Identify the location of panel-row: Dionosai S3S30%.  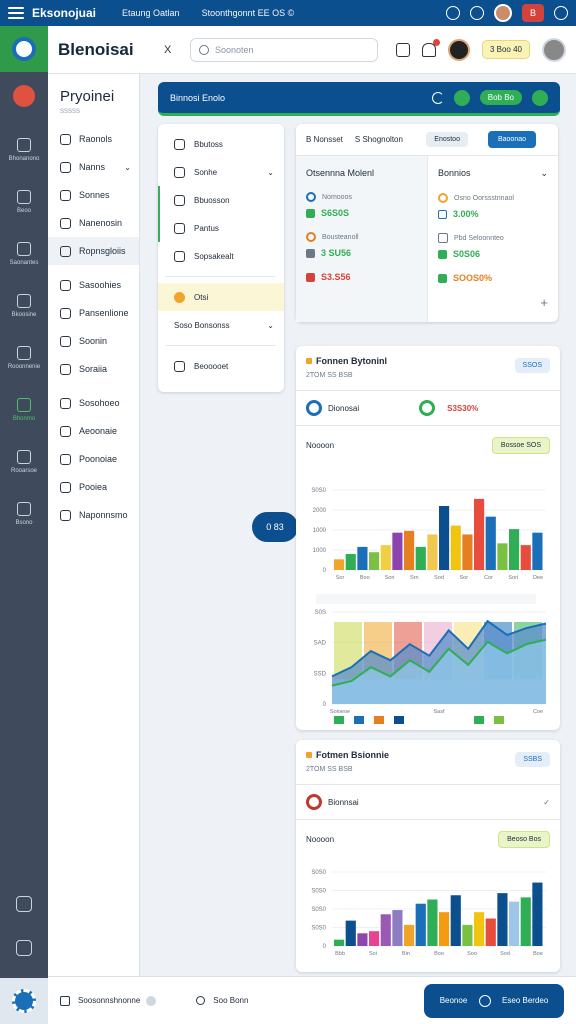
(428, 408).